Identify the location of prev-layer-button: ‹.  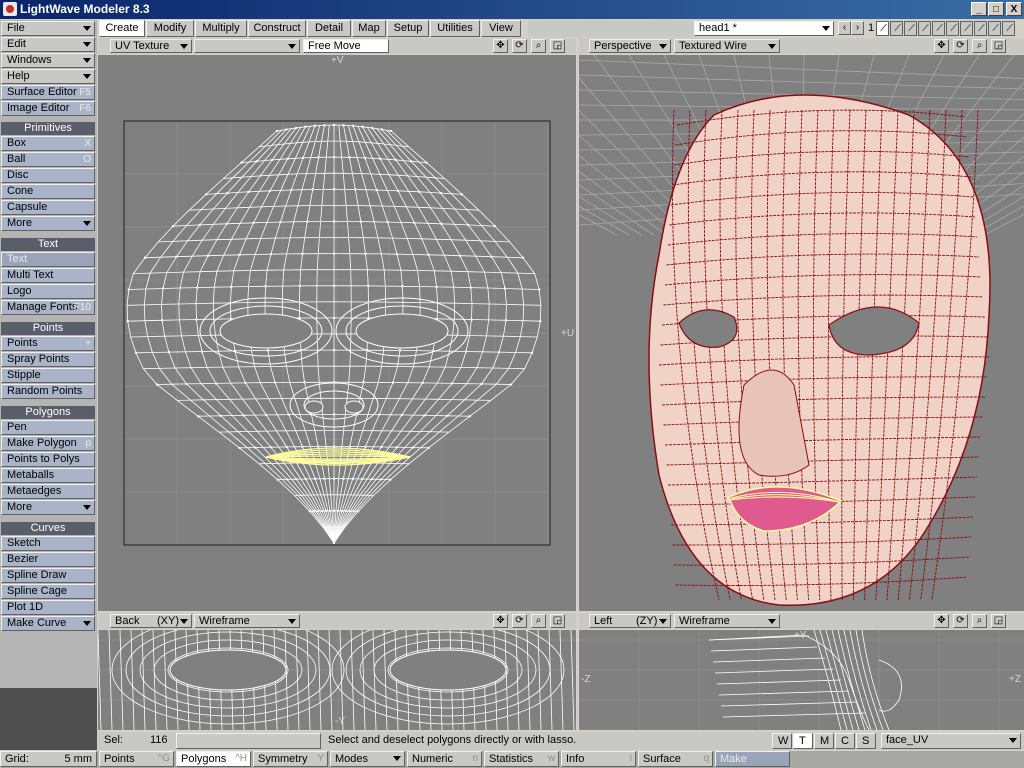
(844, 28).